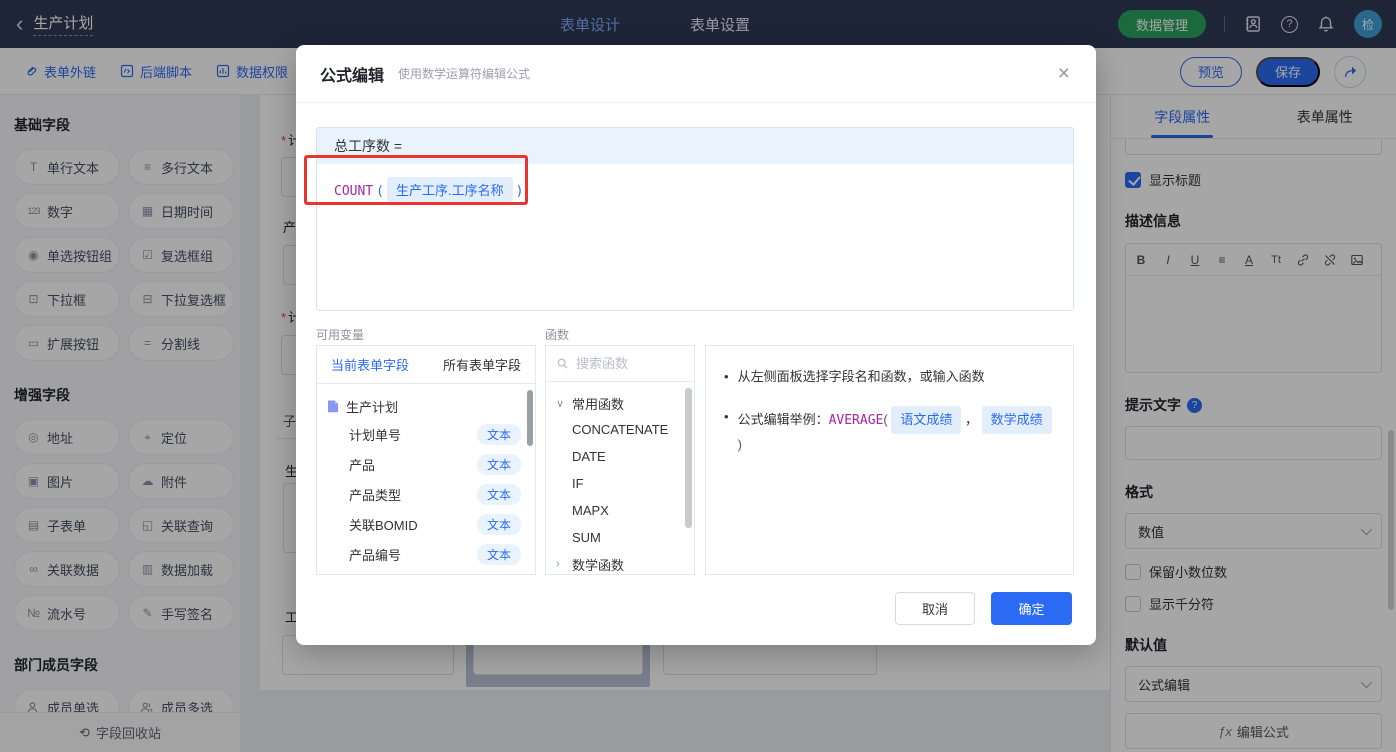 This screenshot has width=1396, height=752. I want to click on modal-footer: 取消 确定, so click(983, 608).